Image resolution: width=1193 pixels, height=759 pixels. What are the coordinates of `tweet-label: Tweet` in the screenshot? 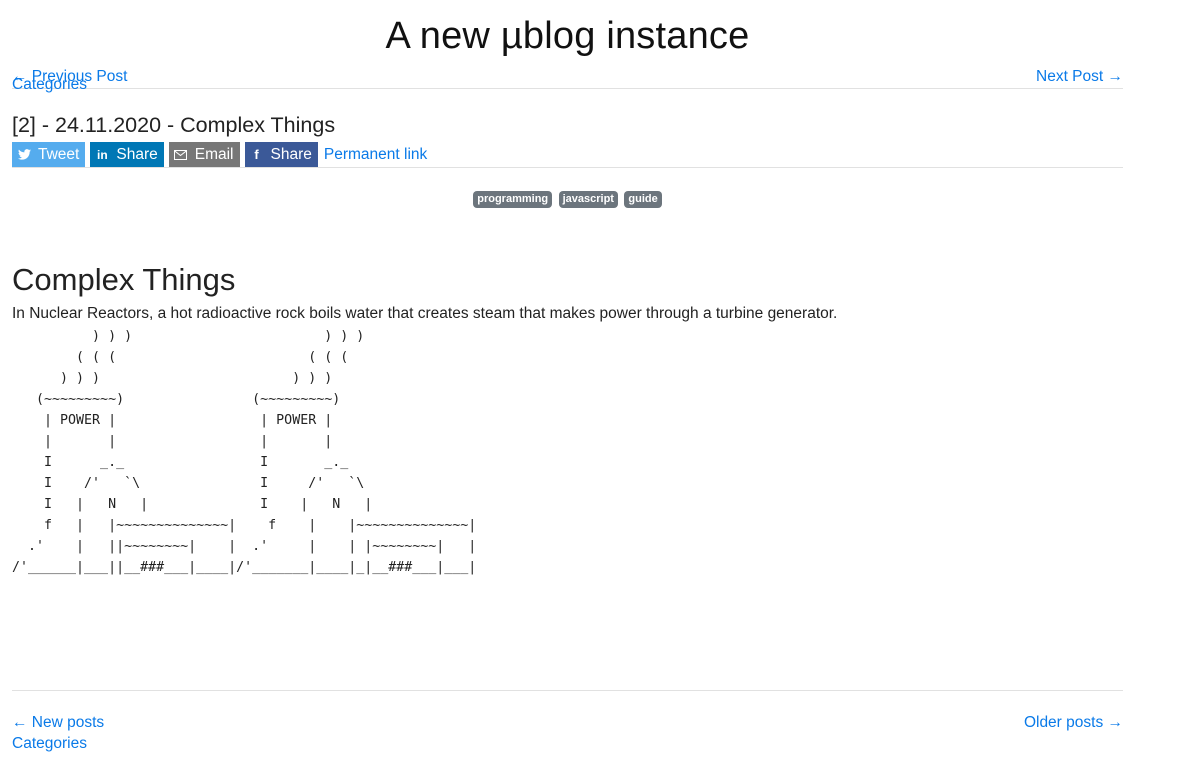 It's located at (59, 154).